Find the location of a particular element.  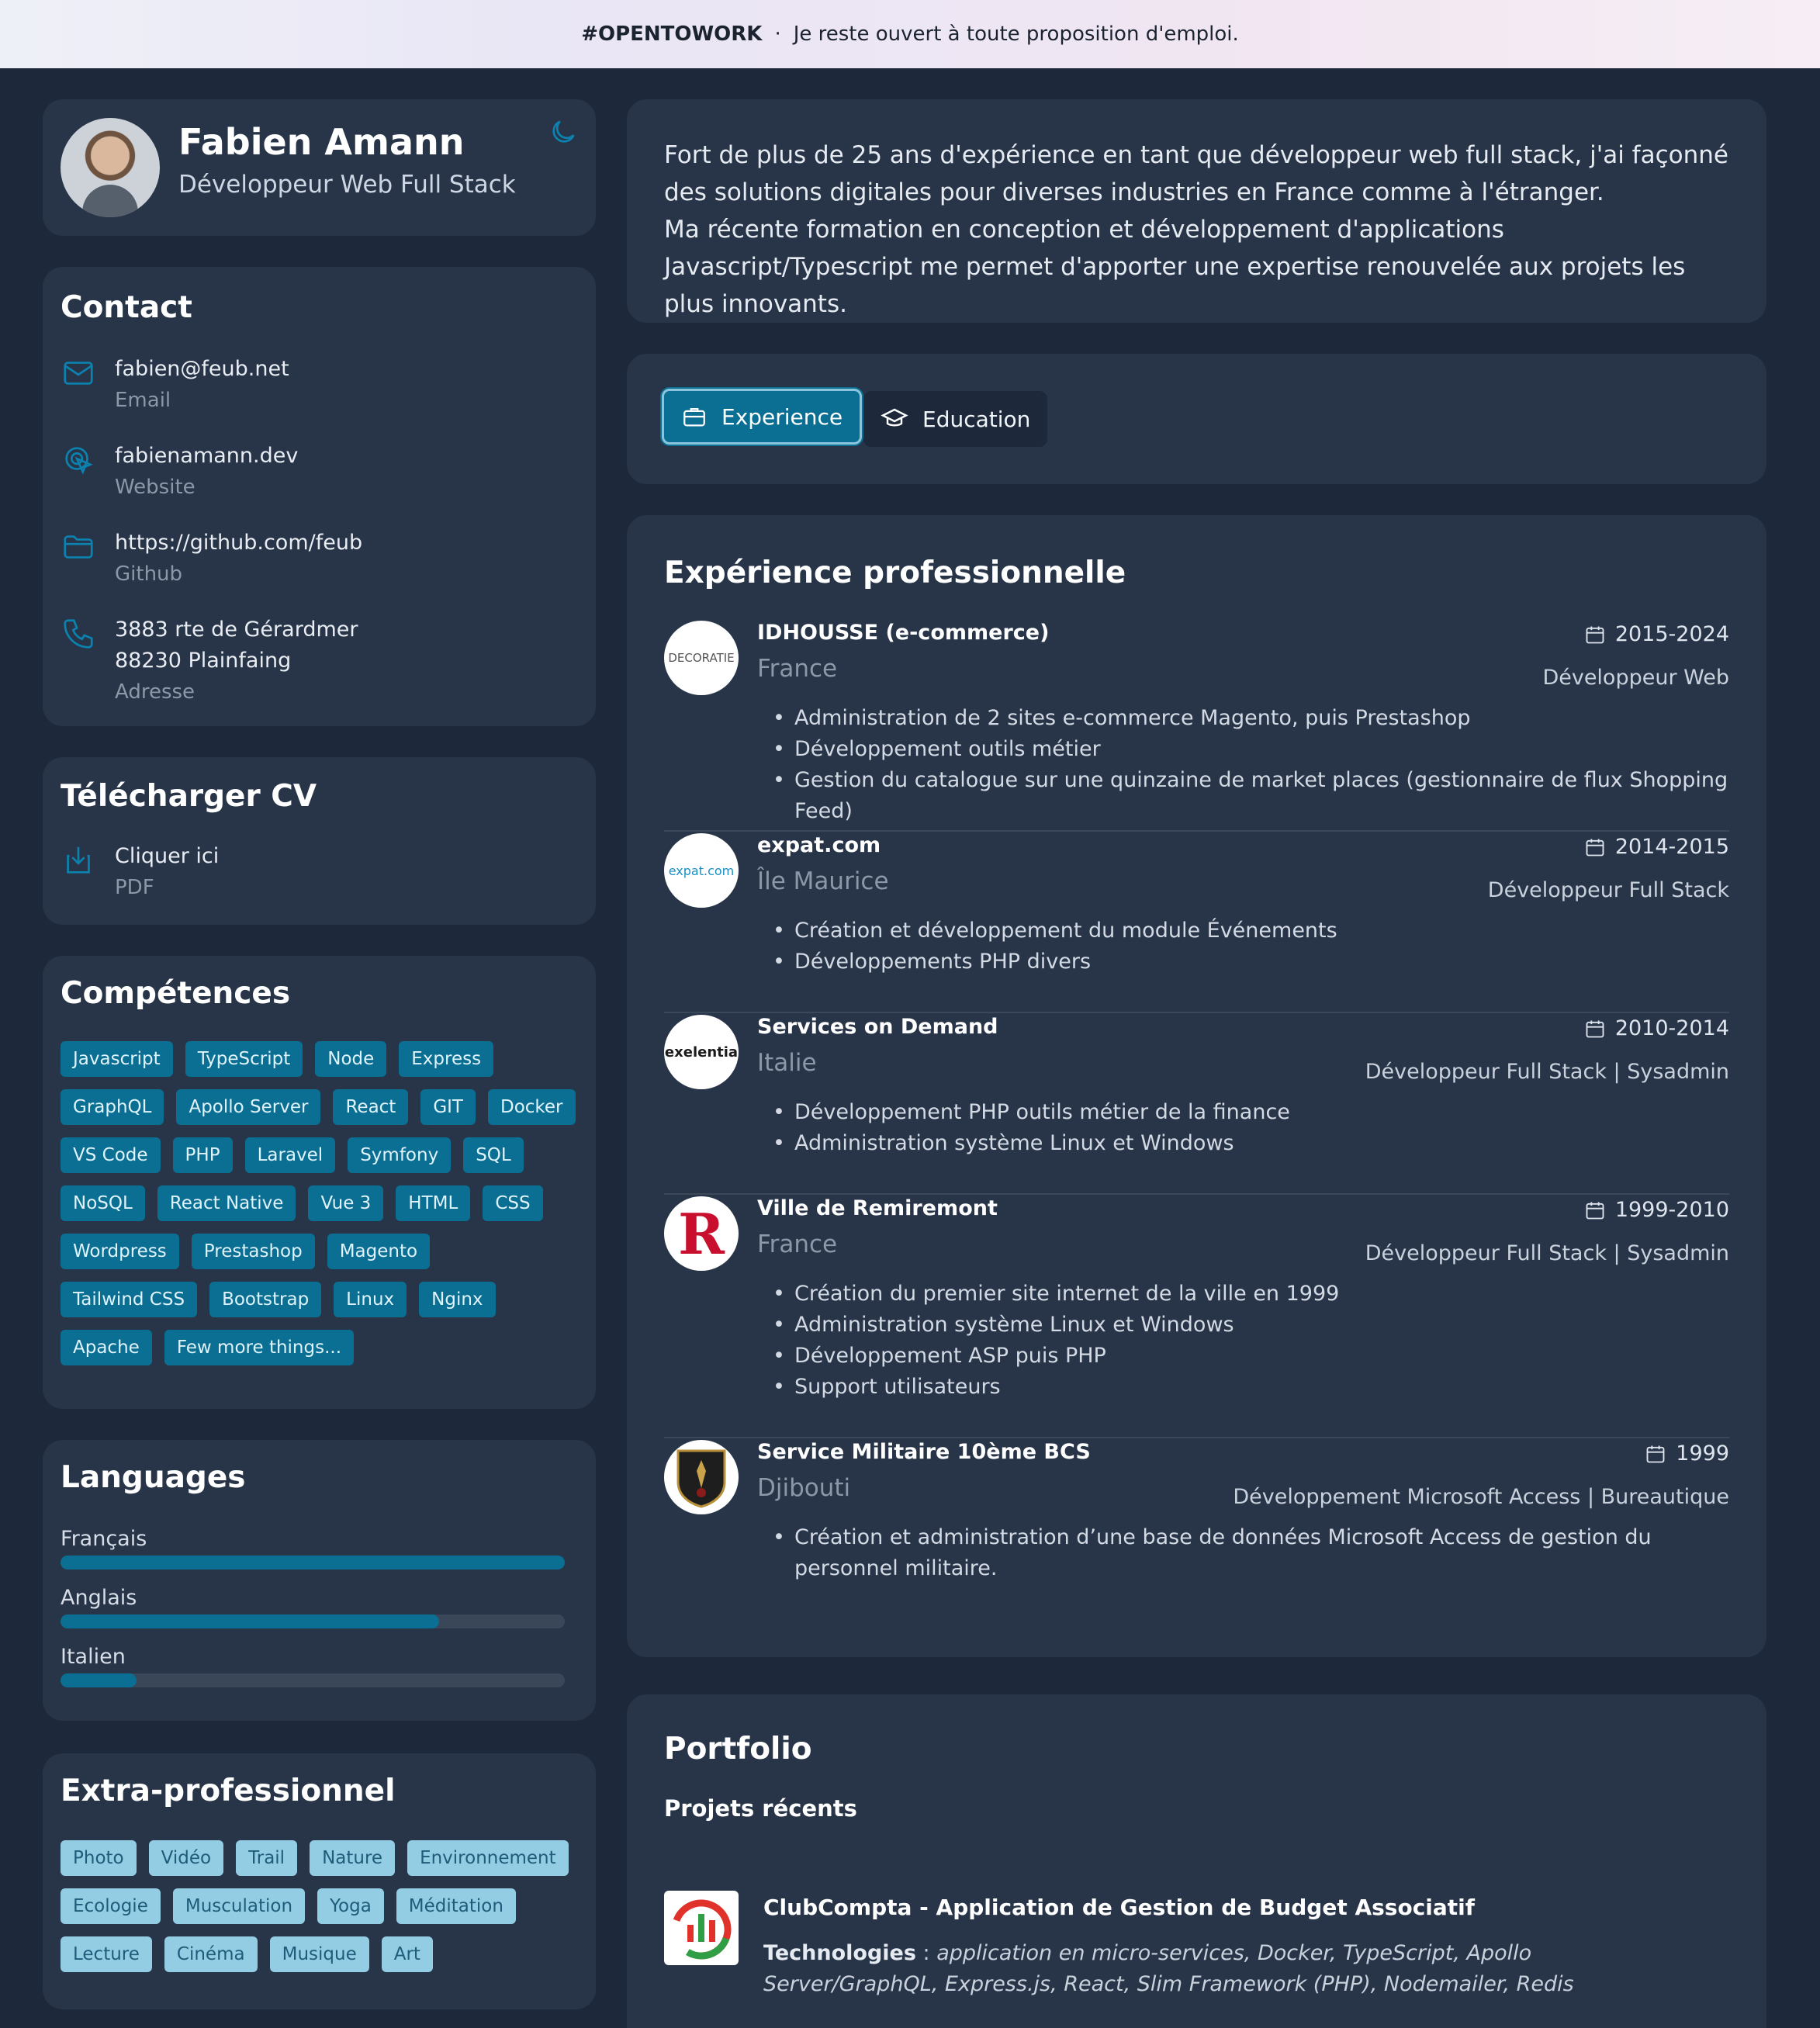

company-logo: exelentia is located at coordinates (701, 1052).